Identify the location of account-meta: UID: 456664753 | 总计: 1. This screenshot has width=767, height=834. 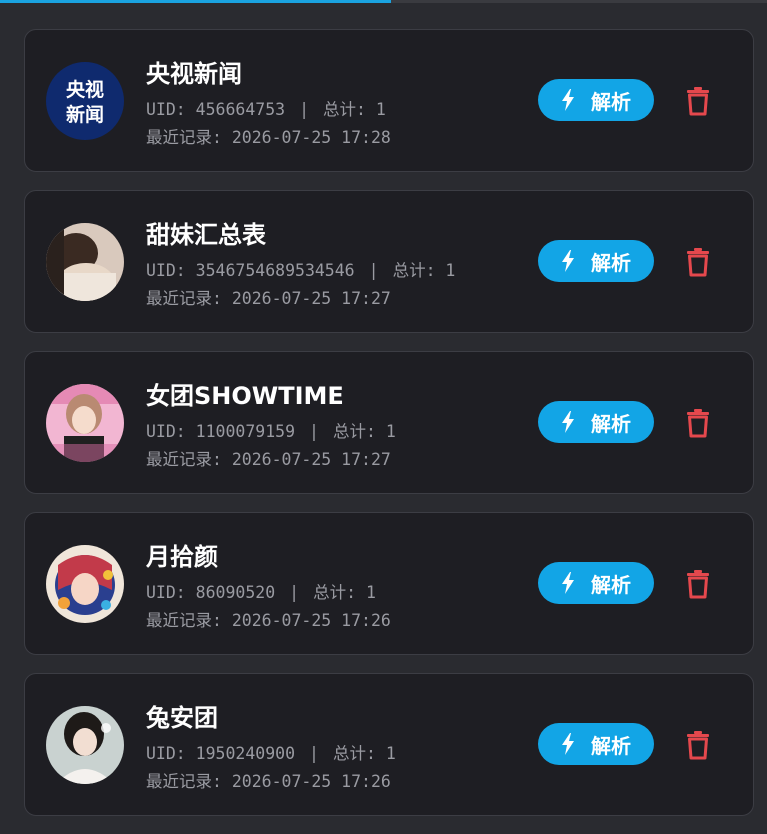
(266, 108).